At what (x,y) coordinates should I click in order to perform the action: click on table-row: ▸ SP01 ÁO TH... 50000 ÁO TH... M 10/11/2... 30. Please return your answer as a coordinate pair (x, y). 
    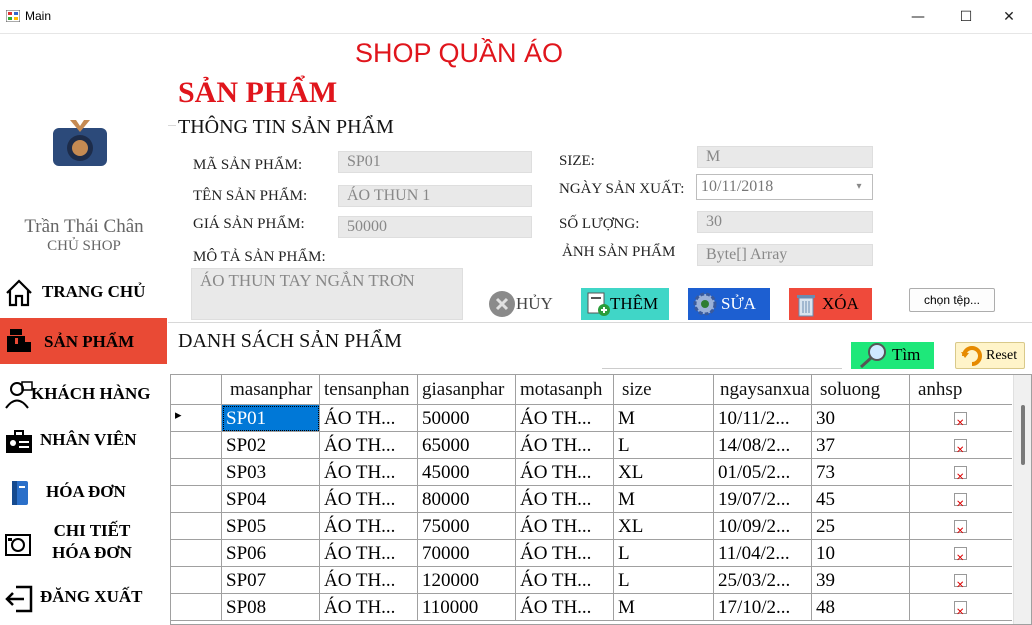
    Looking at the image, I should click on (601, 418).